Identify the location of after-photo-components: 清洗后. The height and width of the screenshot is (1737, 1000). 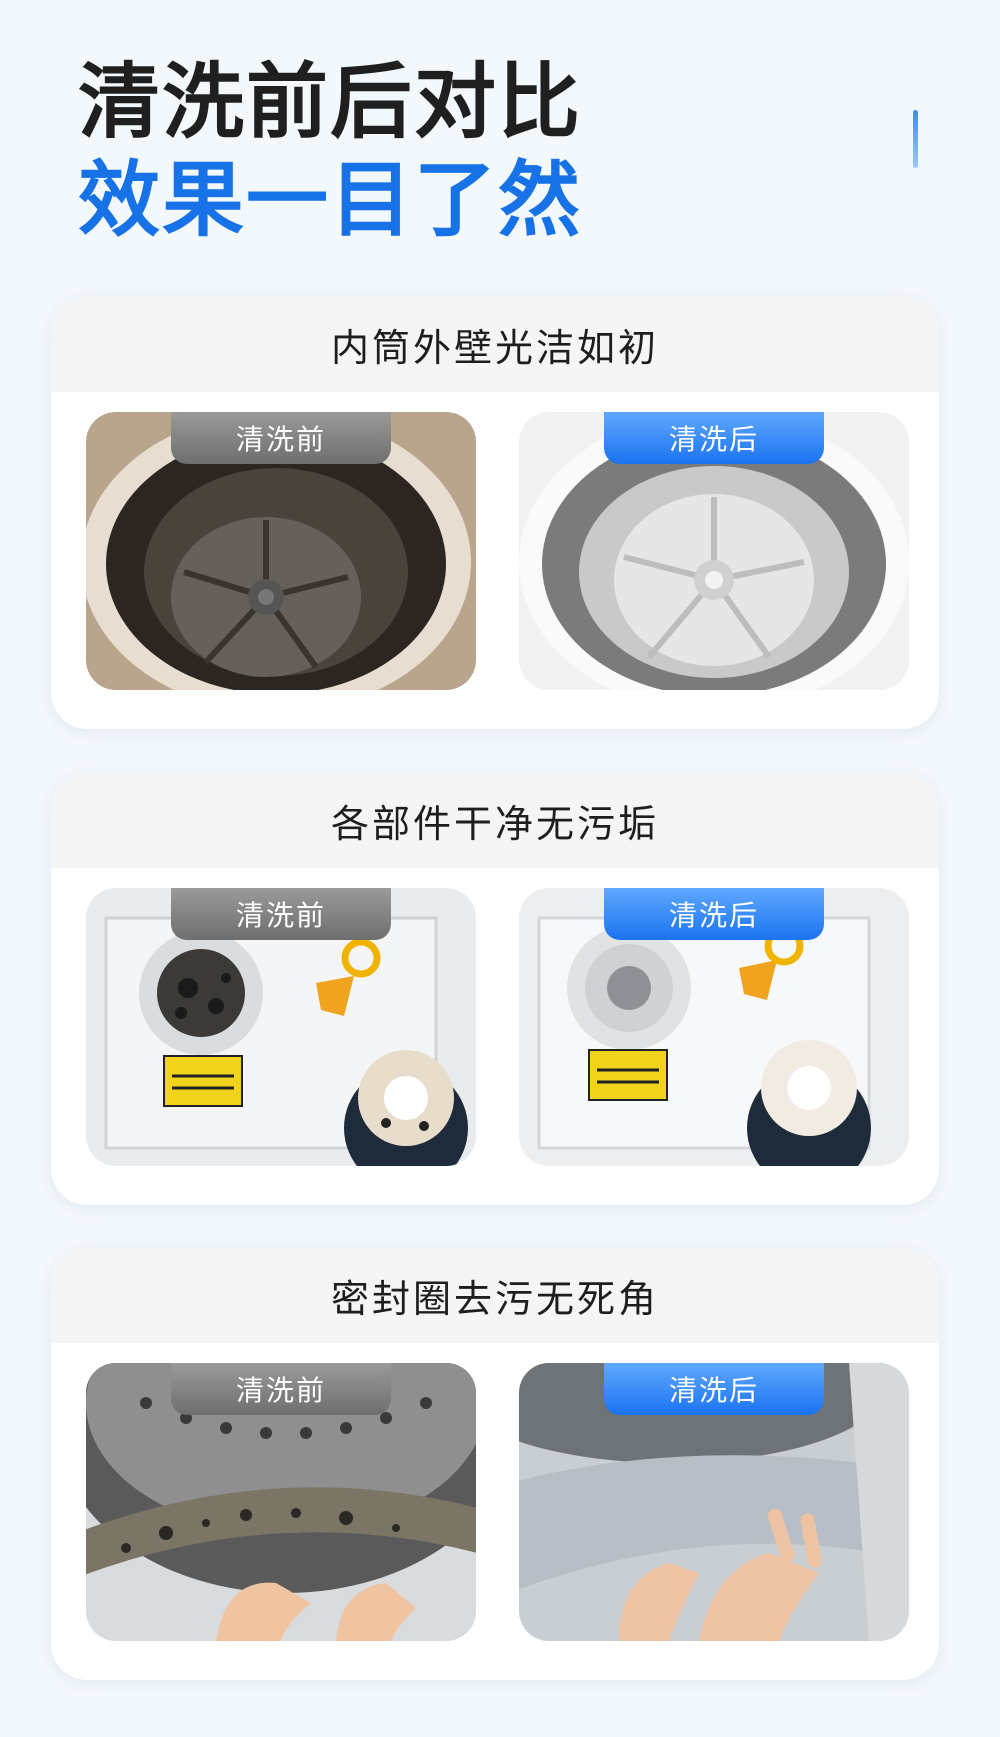
(714, 1027).